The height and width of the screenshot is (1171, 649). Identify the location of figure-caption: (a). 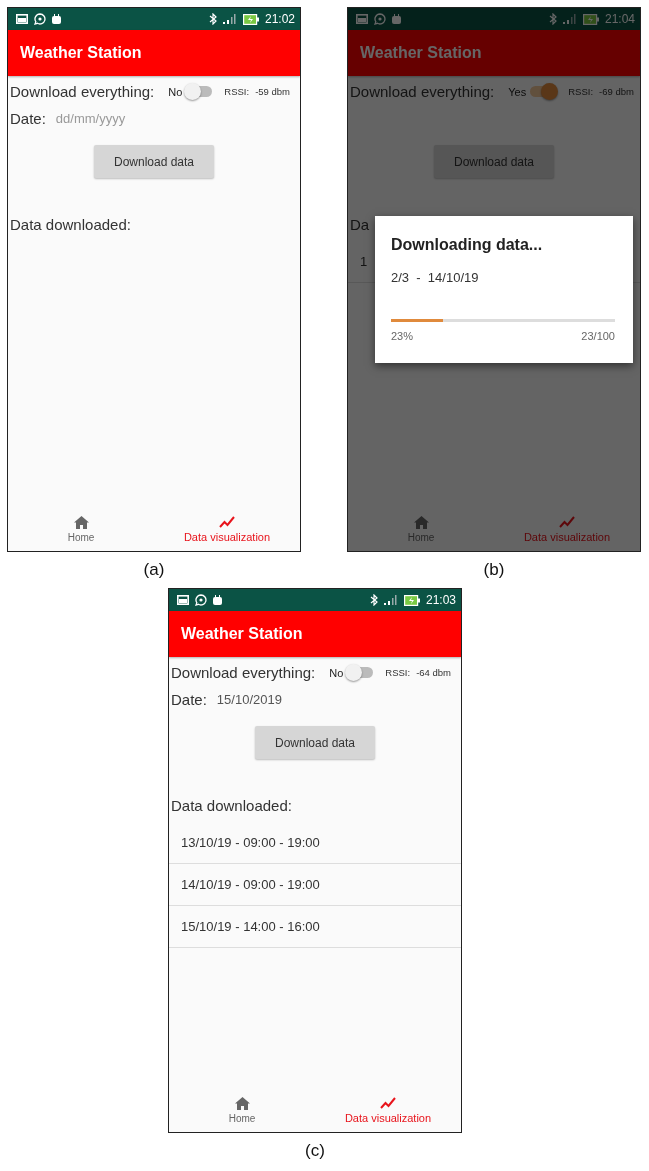
(154, 570).